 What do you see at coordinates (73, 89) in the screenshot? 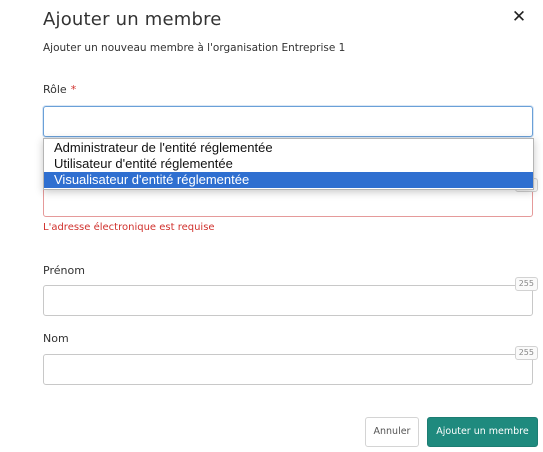
I see `required-mark: *` at bounding box center [73, 89].